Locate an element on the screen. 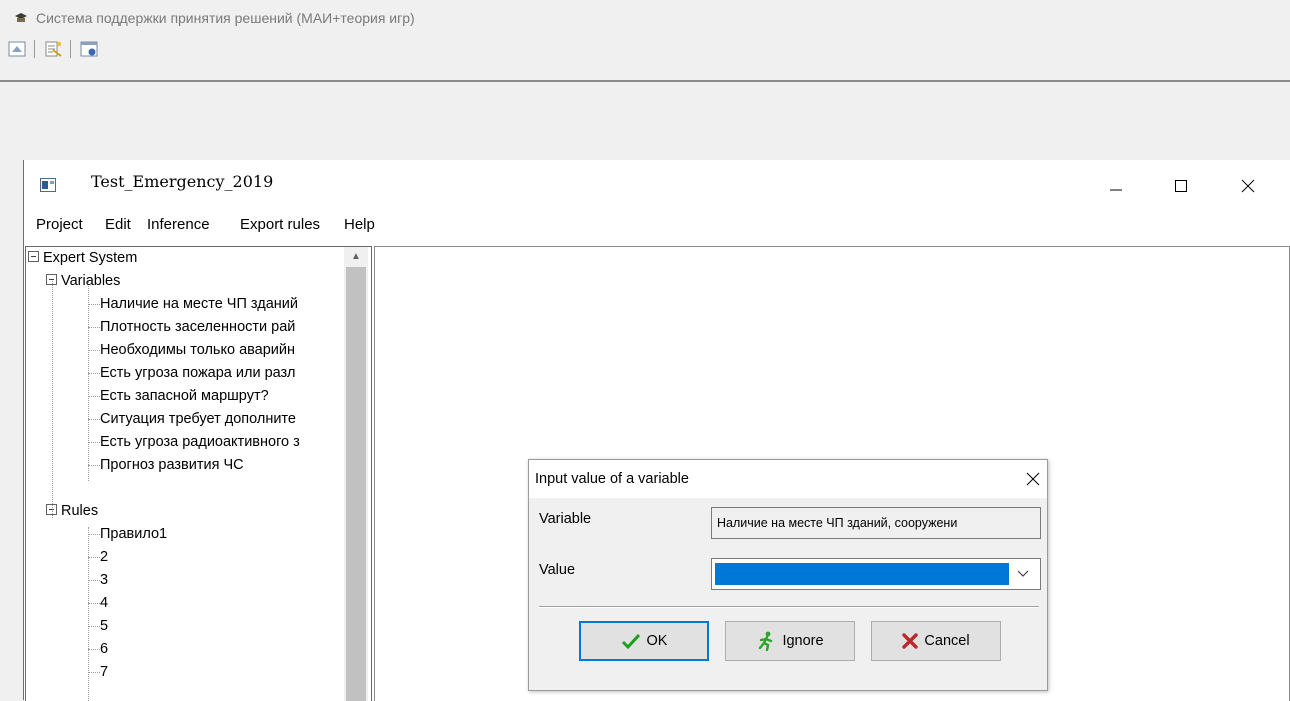 The image size is (1290, 701). ok-button-label: OK is located at coordinates (657, 641).